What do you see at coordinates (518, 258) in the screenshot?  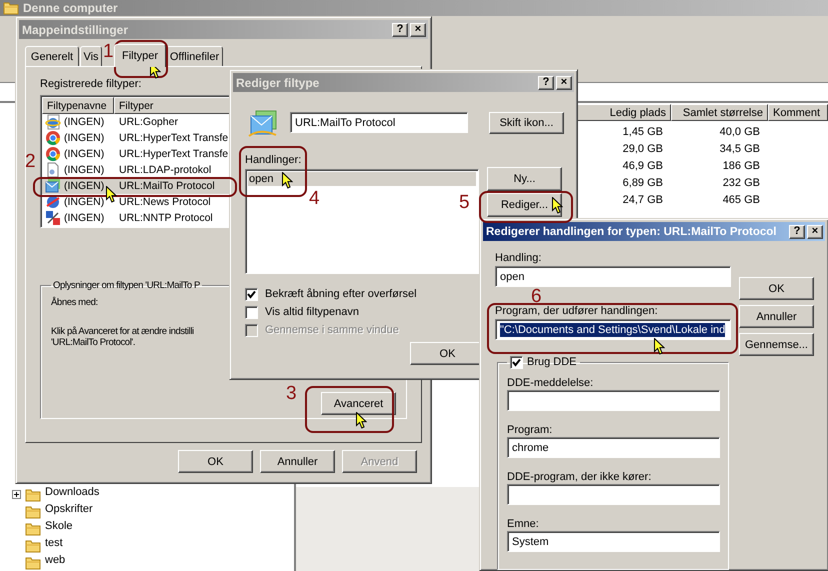 I see `field-label: Handling:` at bounding box center [518, 258].